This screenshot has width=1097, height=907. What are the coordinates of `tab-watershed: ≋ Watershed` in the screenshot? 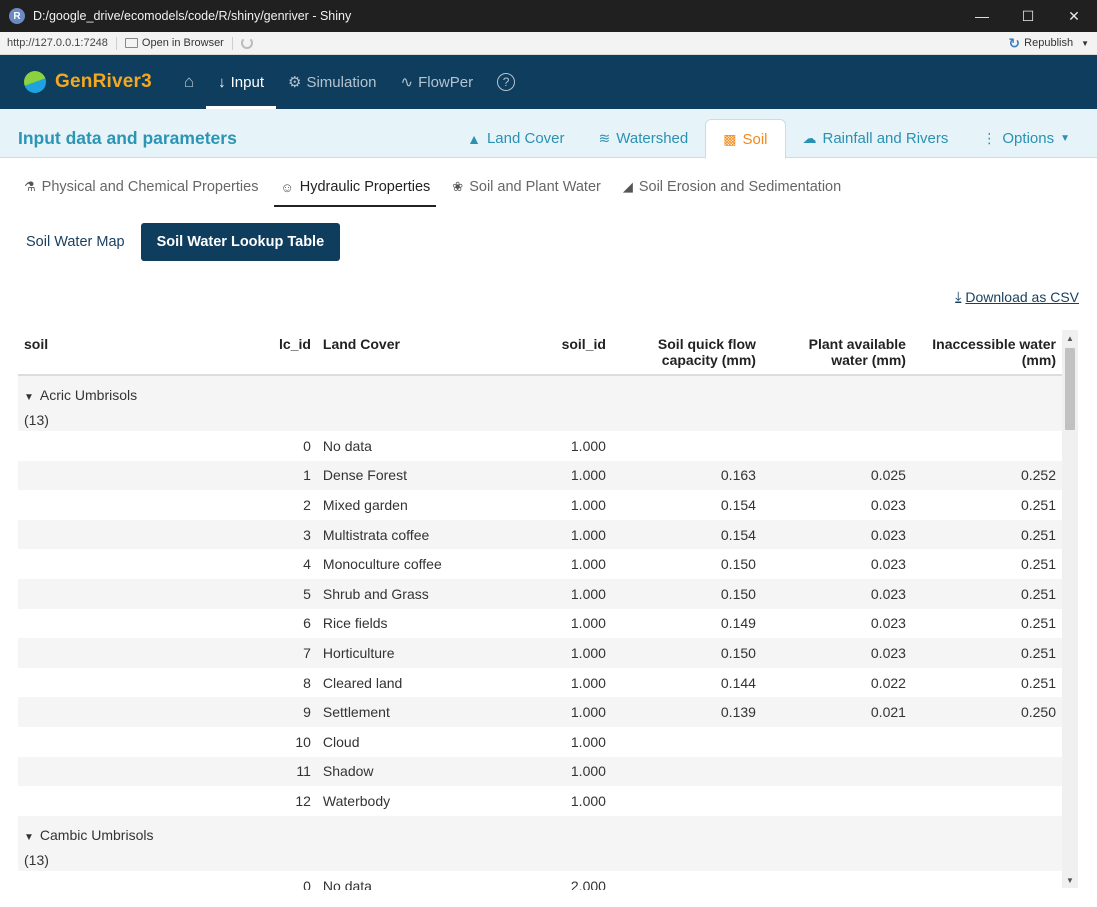 It's located at (644, 138).